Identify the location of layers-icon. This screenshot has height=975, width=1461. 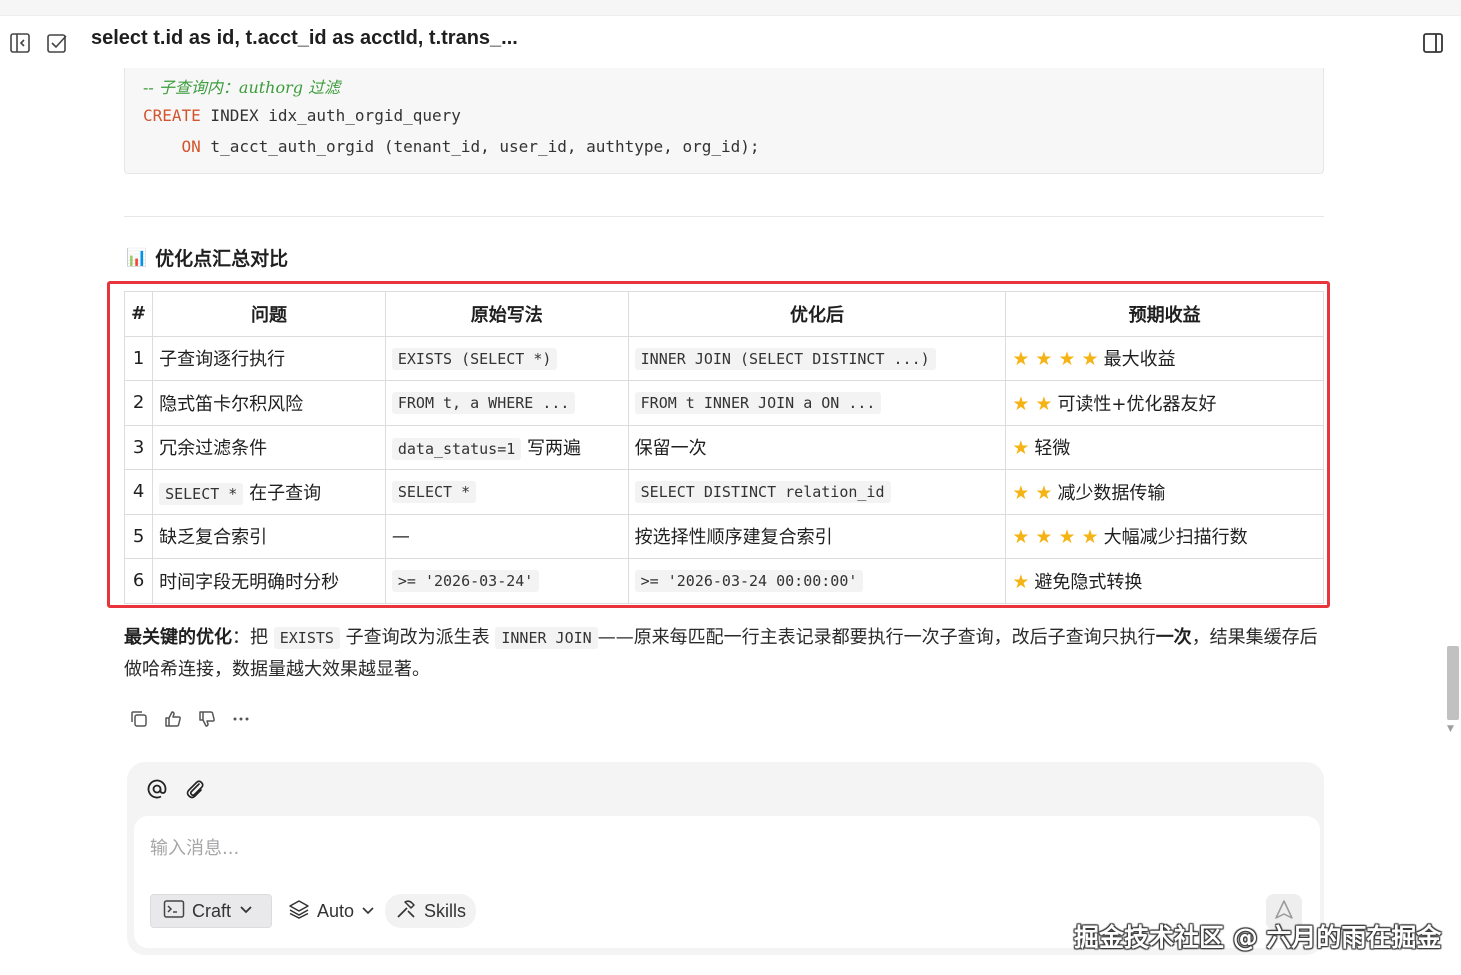
(299, 911).